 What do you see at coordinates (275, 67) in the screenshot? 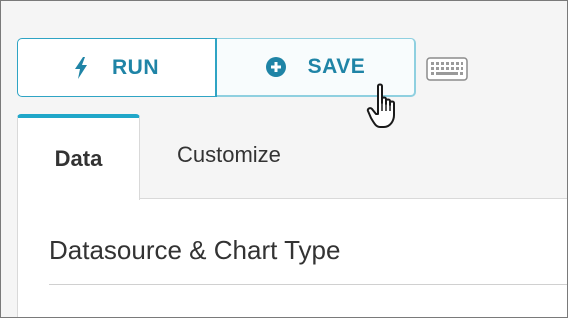
I see `plus-circle-icon` at bounding box center [275, 67].